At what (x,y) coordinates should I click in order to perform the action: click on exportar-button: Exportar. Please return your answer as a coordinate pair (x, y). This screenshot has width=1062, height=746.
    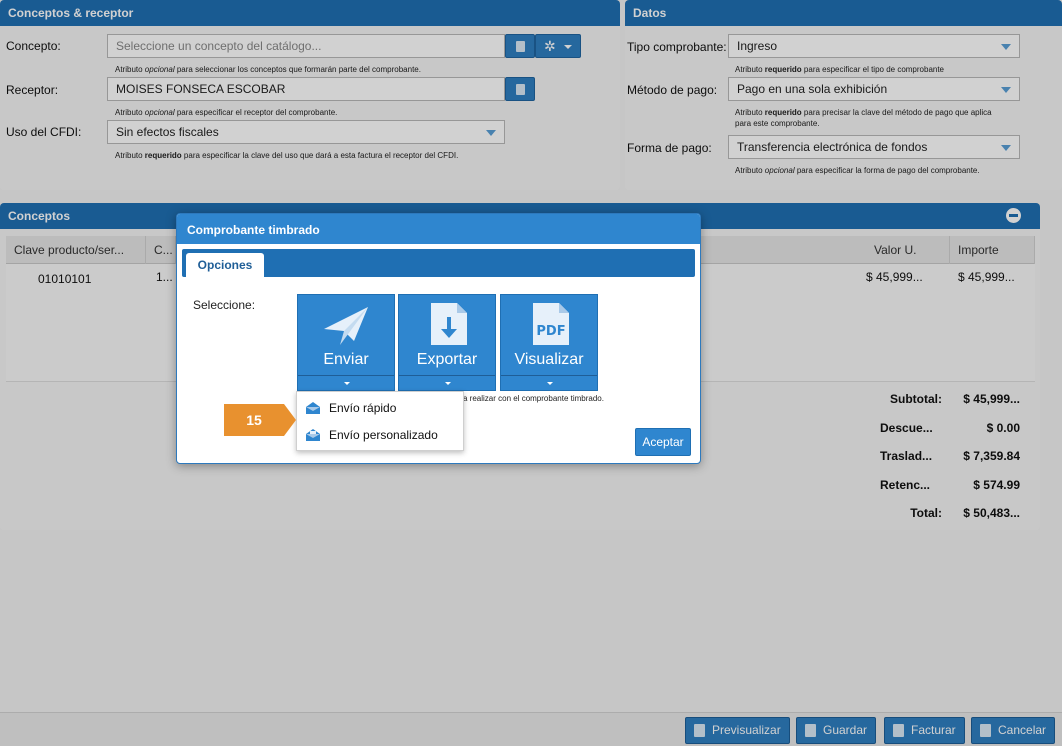
    Looking at the image, I should click on (447, 342).